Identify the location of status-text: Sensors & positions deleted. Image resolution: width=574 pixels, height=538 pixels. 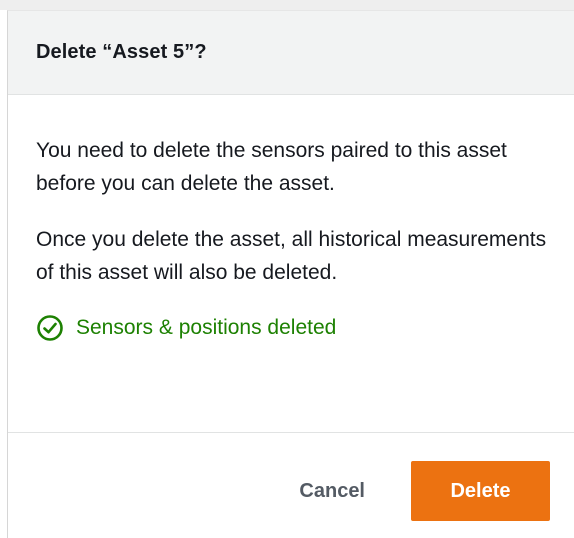
(206, 327).